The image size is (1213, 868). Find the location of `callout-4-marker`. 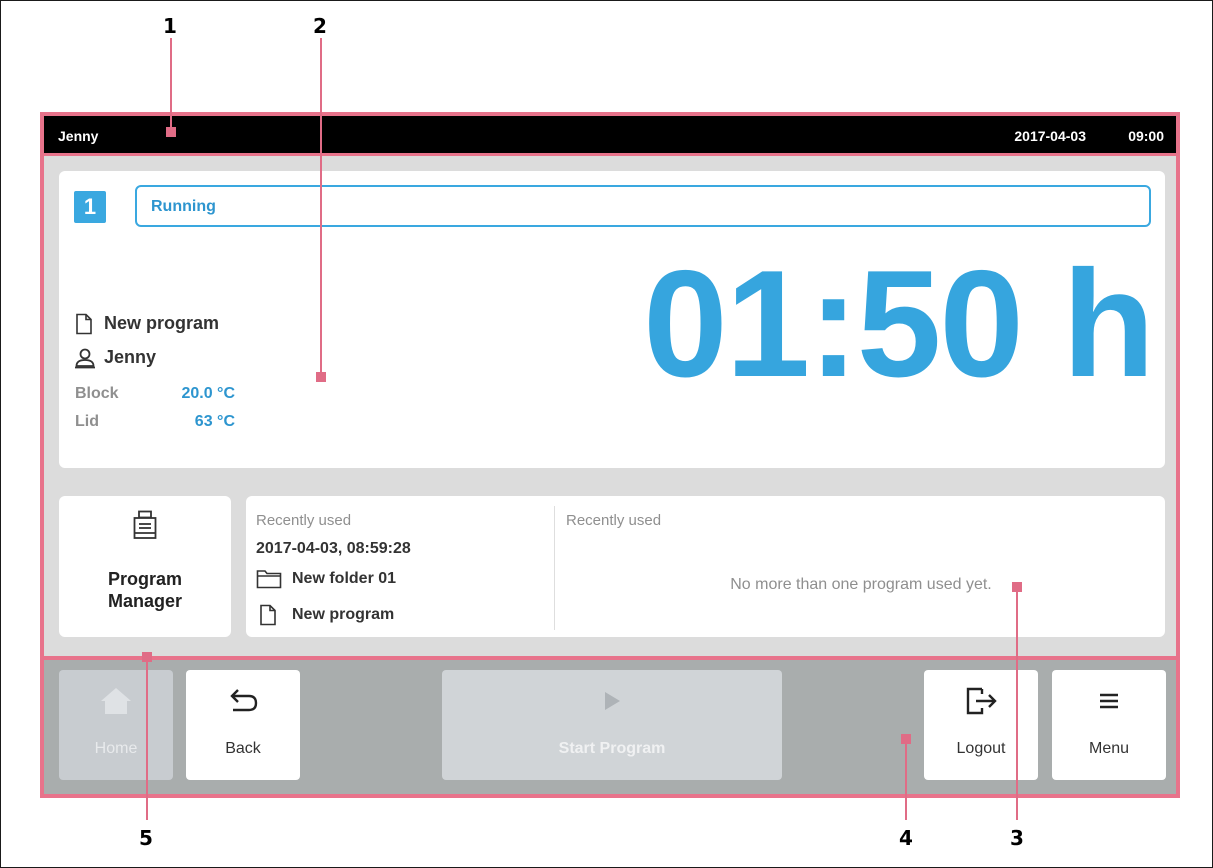

callout-4-marker is located at coordinates (906, 739).